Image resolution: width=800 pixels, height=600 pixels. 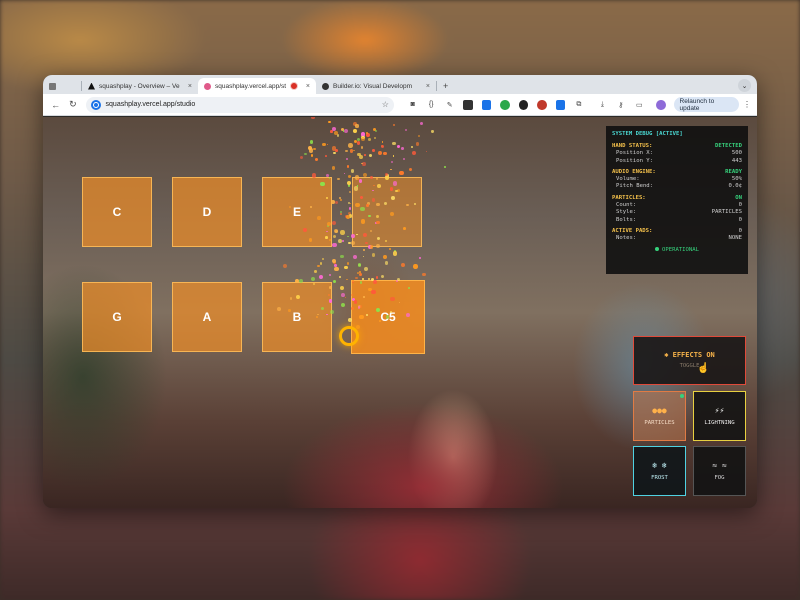 I want to click on fog-effect-button: ≈ ≈ FOG, so click(x=719, y=471).